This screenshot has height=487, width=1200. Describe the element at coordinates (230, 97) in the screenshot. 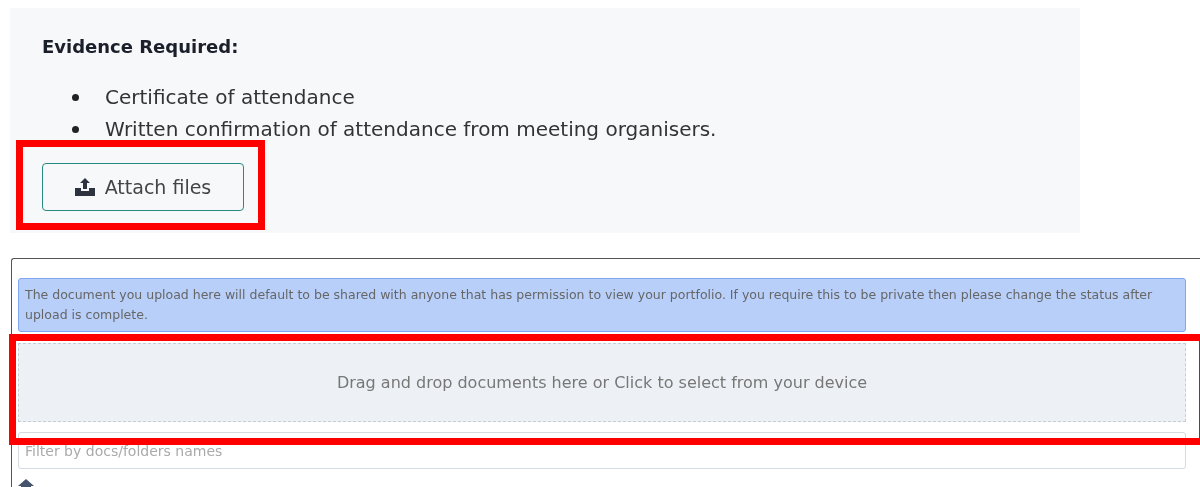

I see `evidence-item: Certificate of attendance` at that location.